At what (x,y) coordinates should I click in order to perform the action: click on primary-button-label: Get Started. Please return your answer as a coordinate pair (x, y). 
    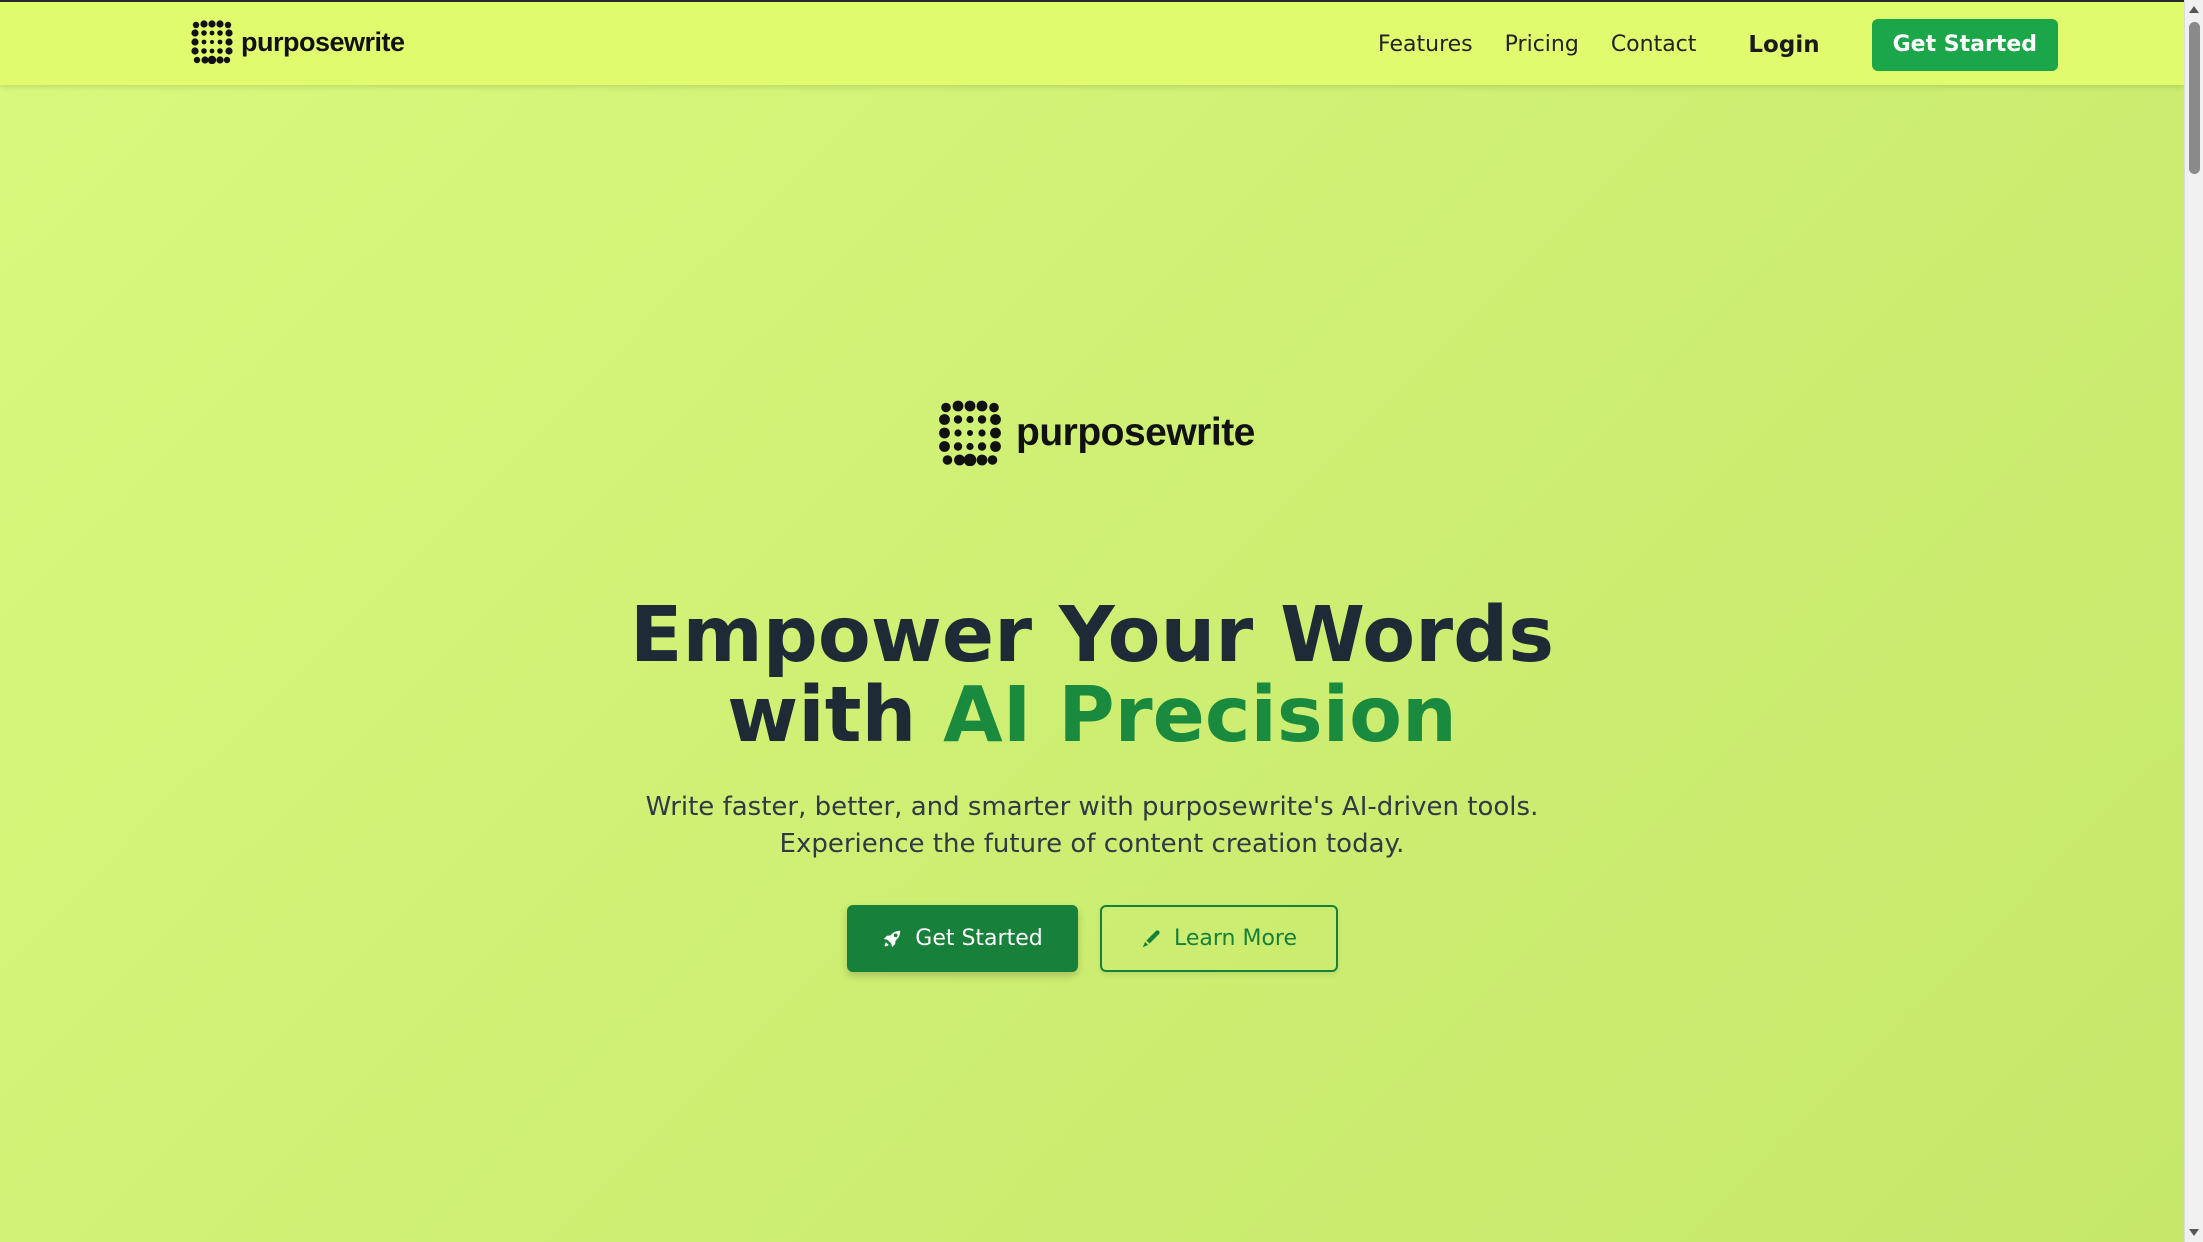
    Looking at the image, I should click on (979, 938).